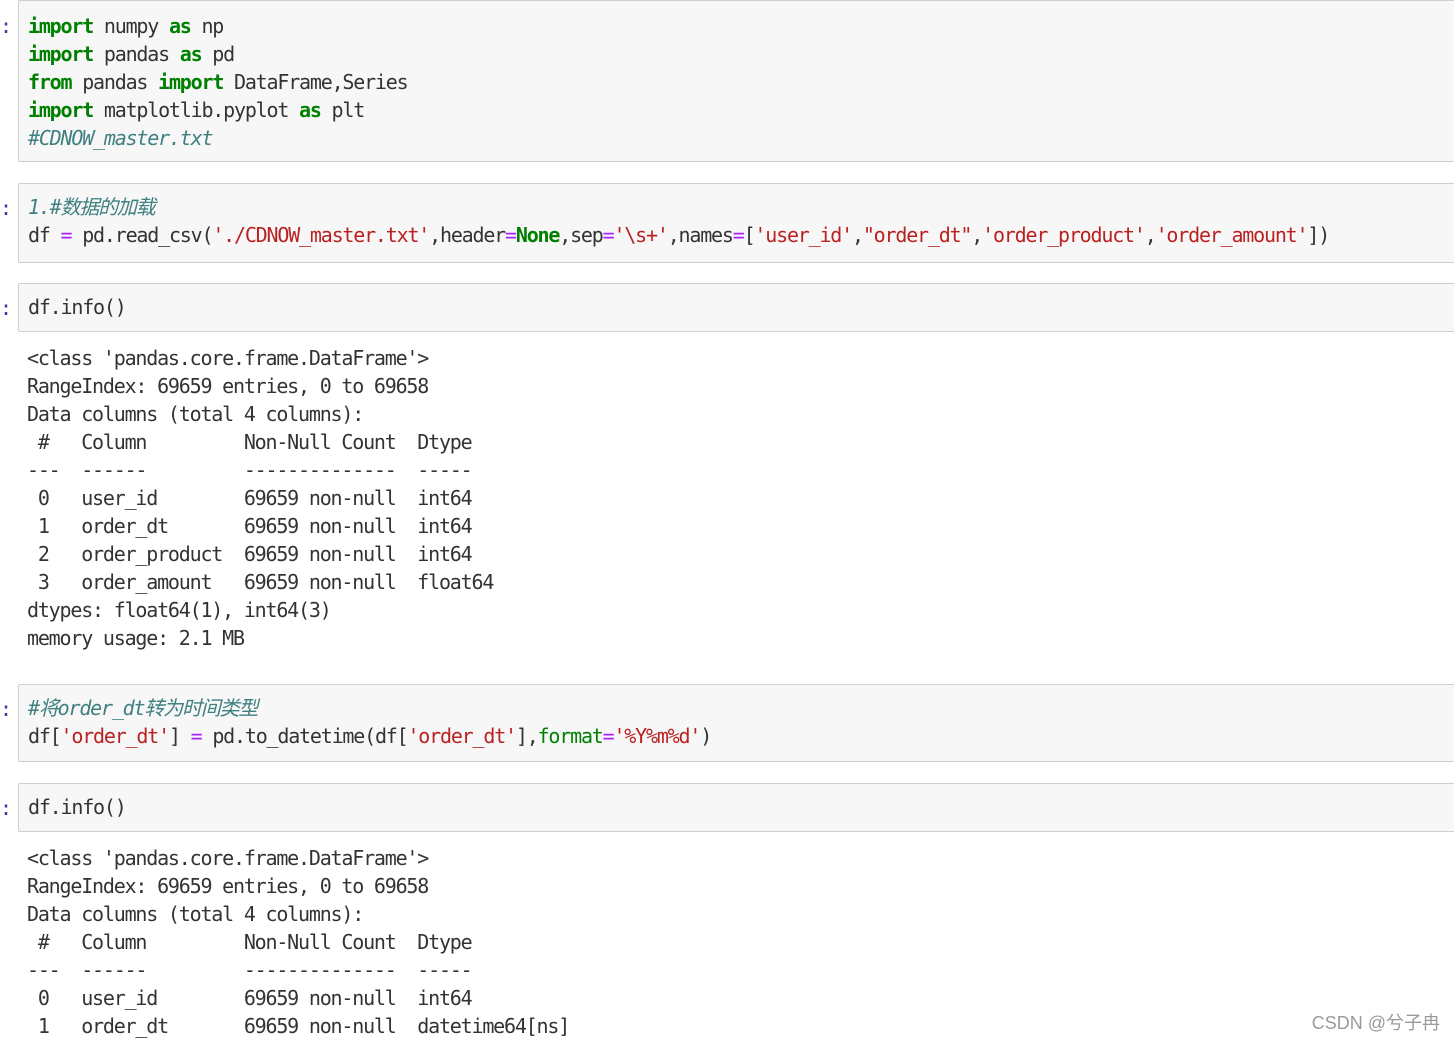 The height and width of the screenshot is (1041, 1454). What do you see at coordinates (6, 26) in the screenshot?
I see `cell-1-prompt: :` at bounding box center [6, 26].